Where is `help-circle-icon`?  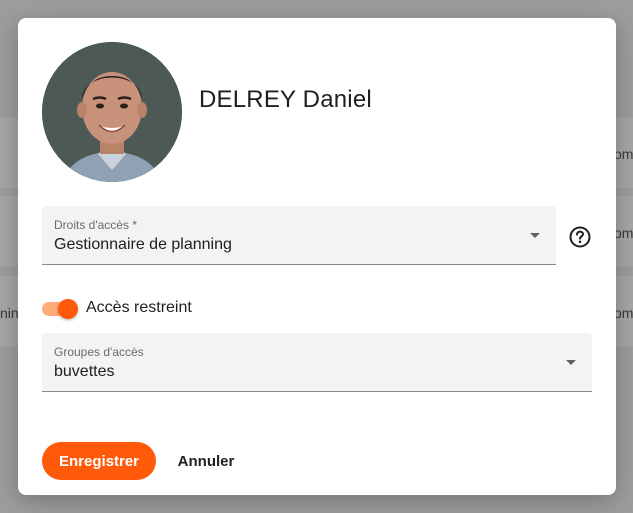 help-circle-icon is located at coordinates (580, 237).